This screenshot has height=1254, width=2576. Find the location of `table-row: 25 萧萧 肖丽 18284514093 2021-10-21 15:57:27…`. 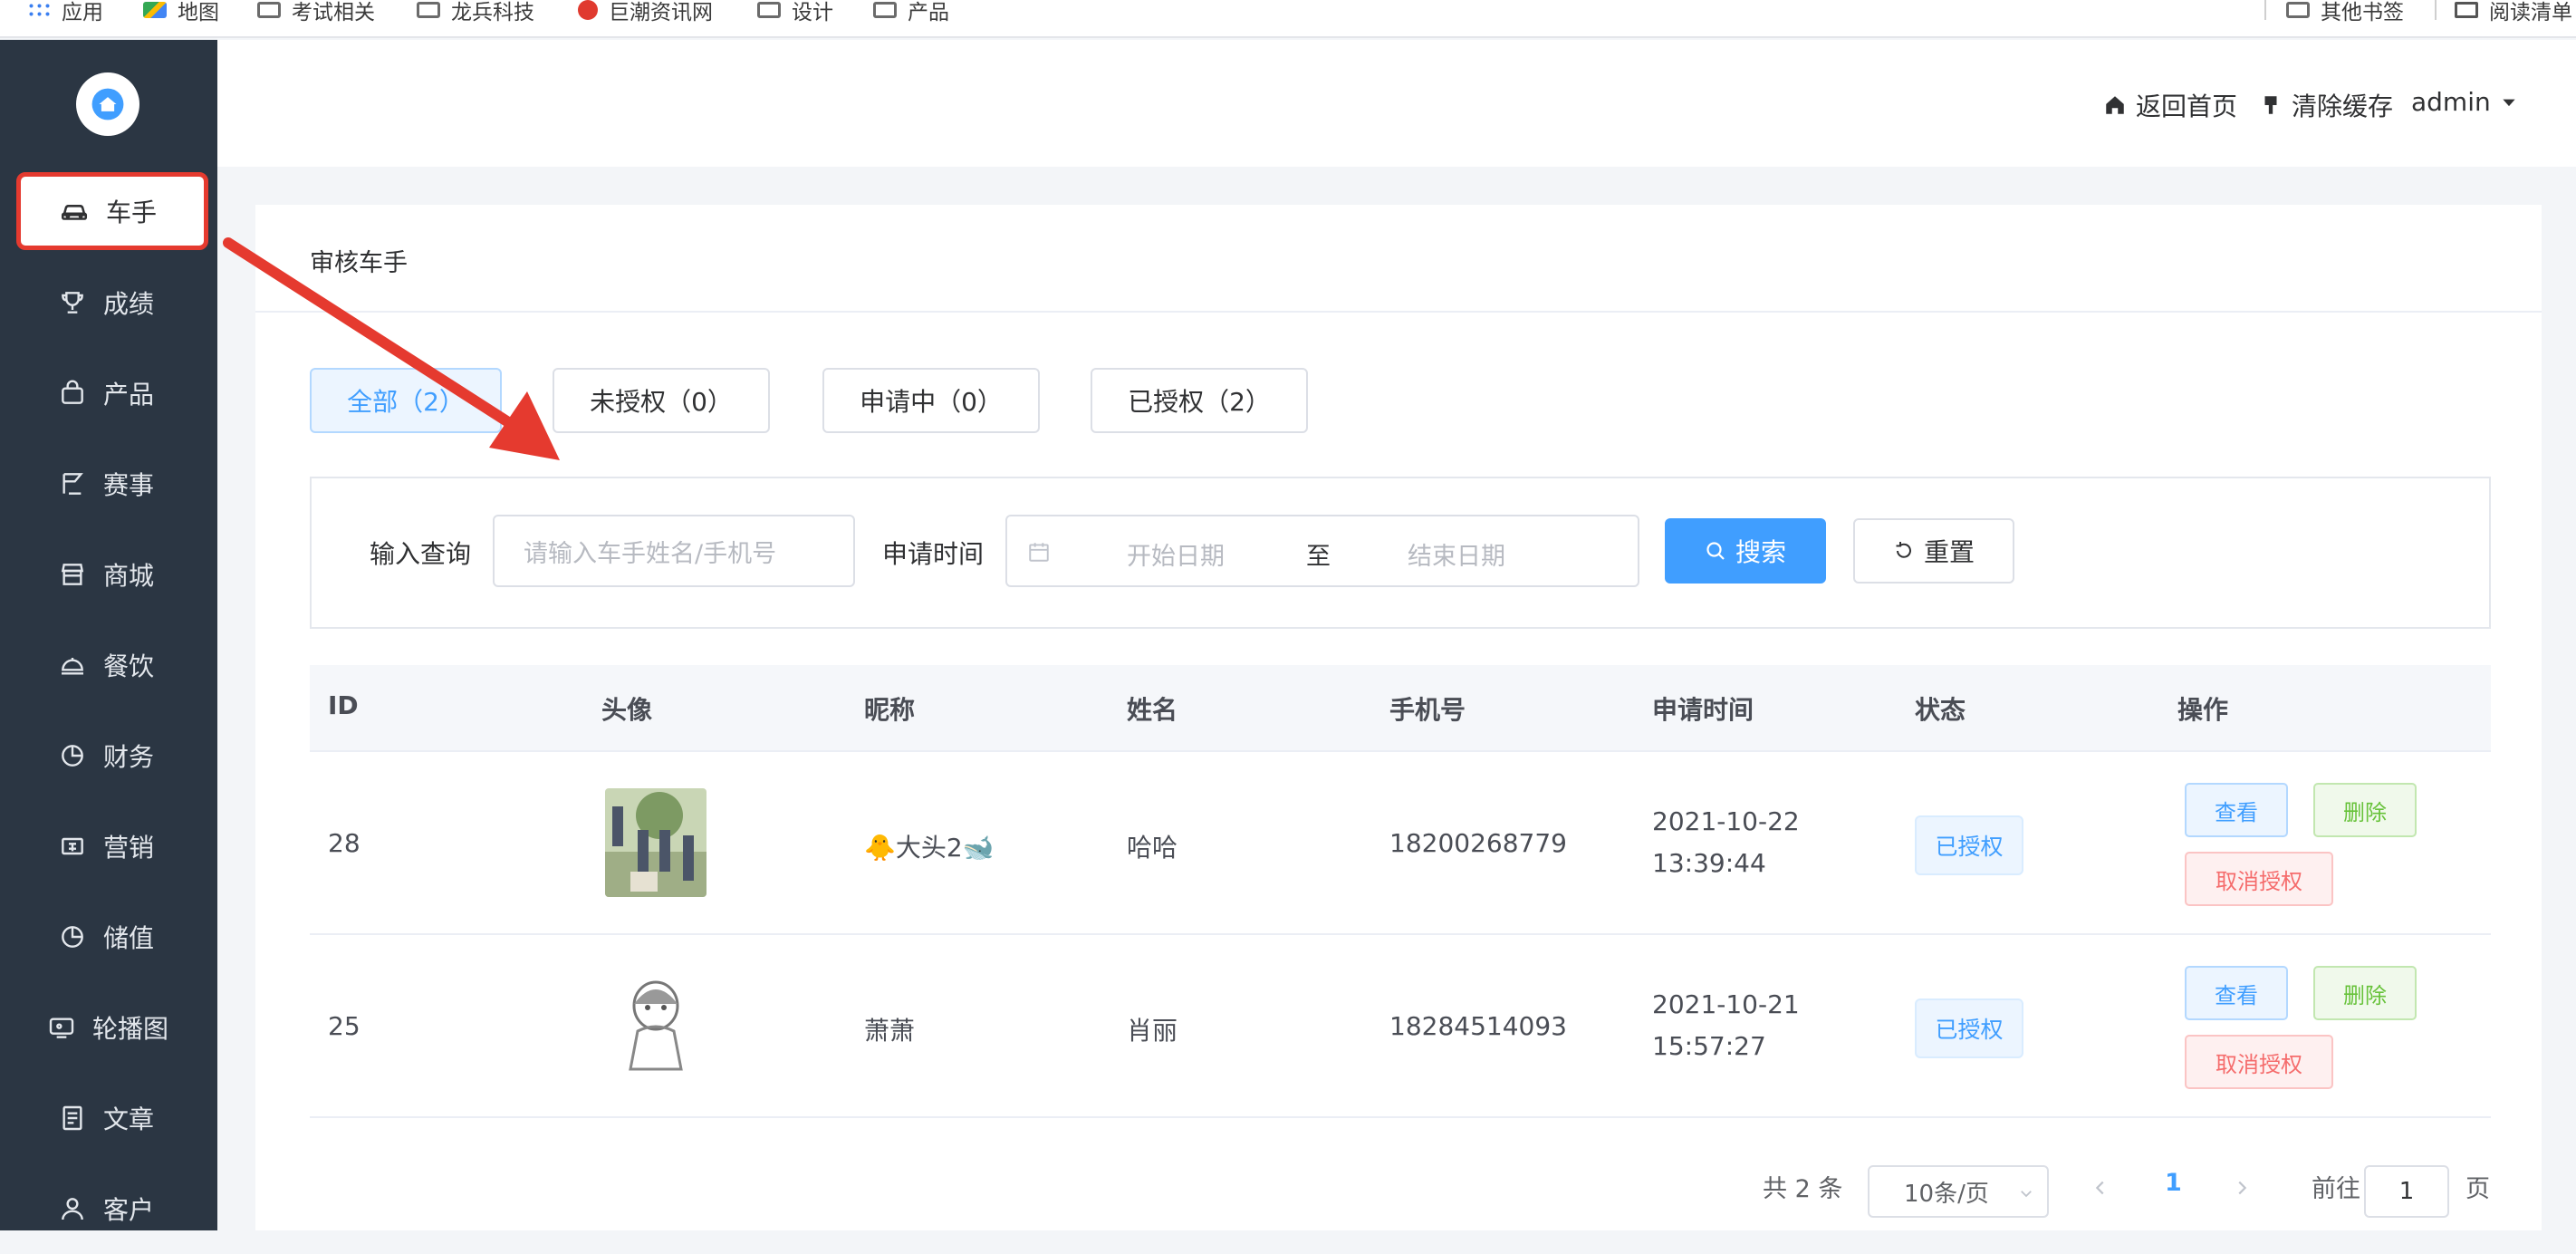

table-row: 25 萧萧 肖丽 18284514093 2021-10-21 15:57:27… is located at coordinates (1400, 1026).